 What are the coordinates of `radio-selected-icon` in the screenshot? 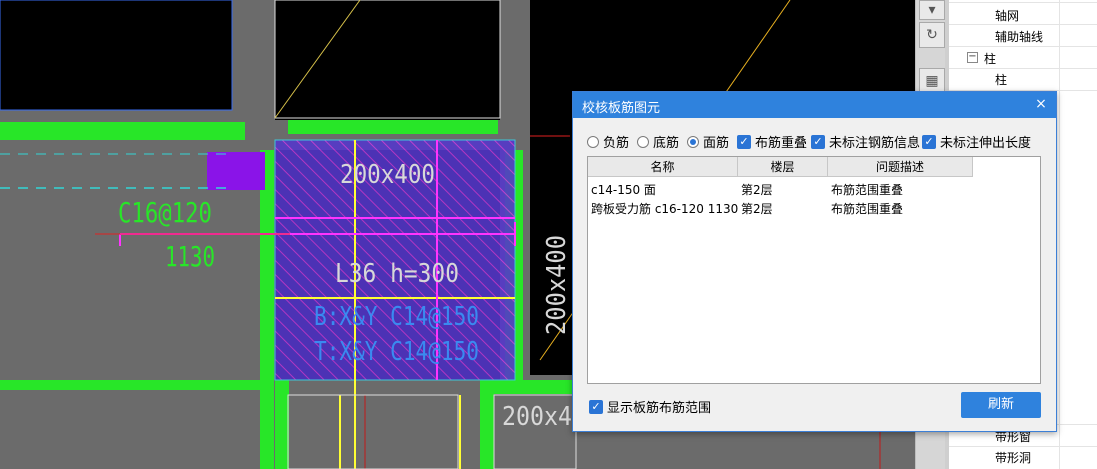 It's located at (693, 141).